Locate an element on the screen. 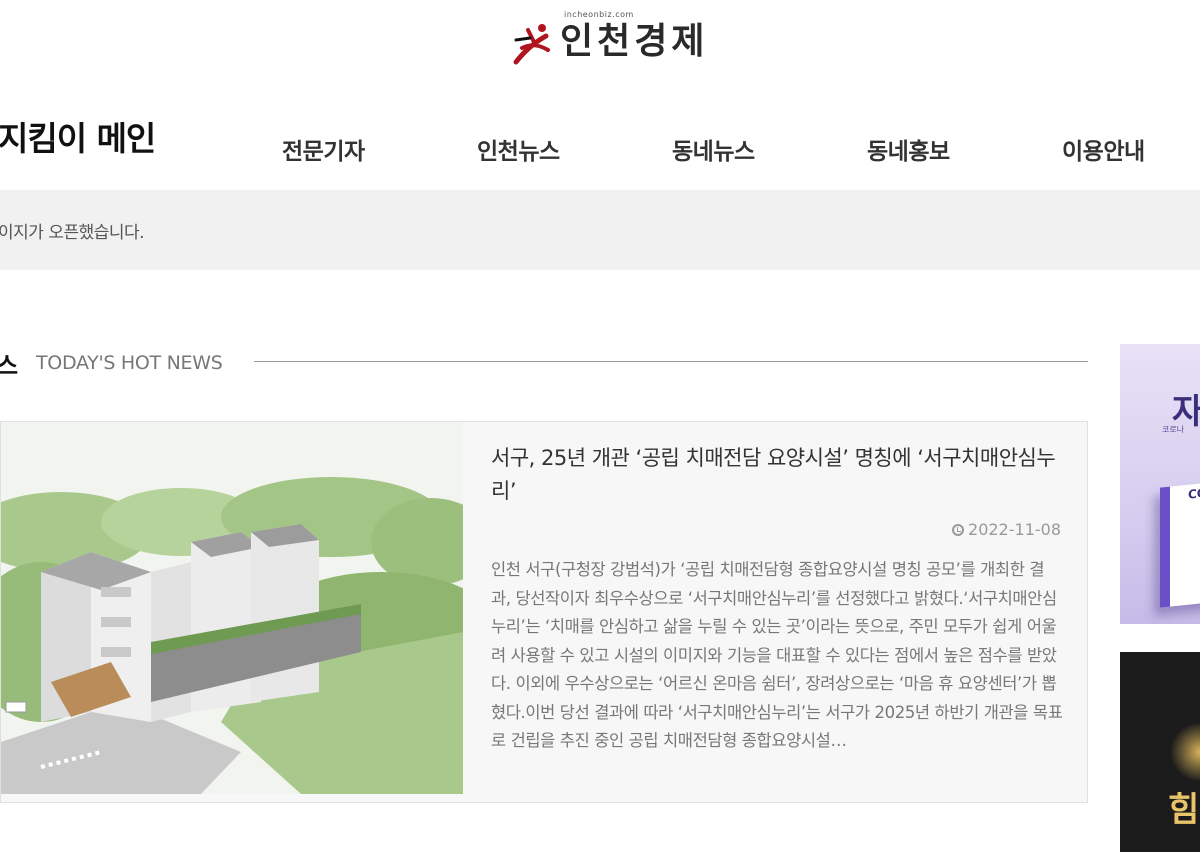  logo-domain: incheonbiz.com is located at coordinates (599, 14).